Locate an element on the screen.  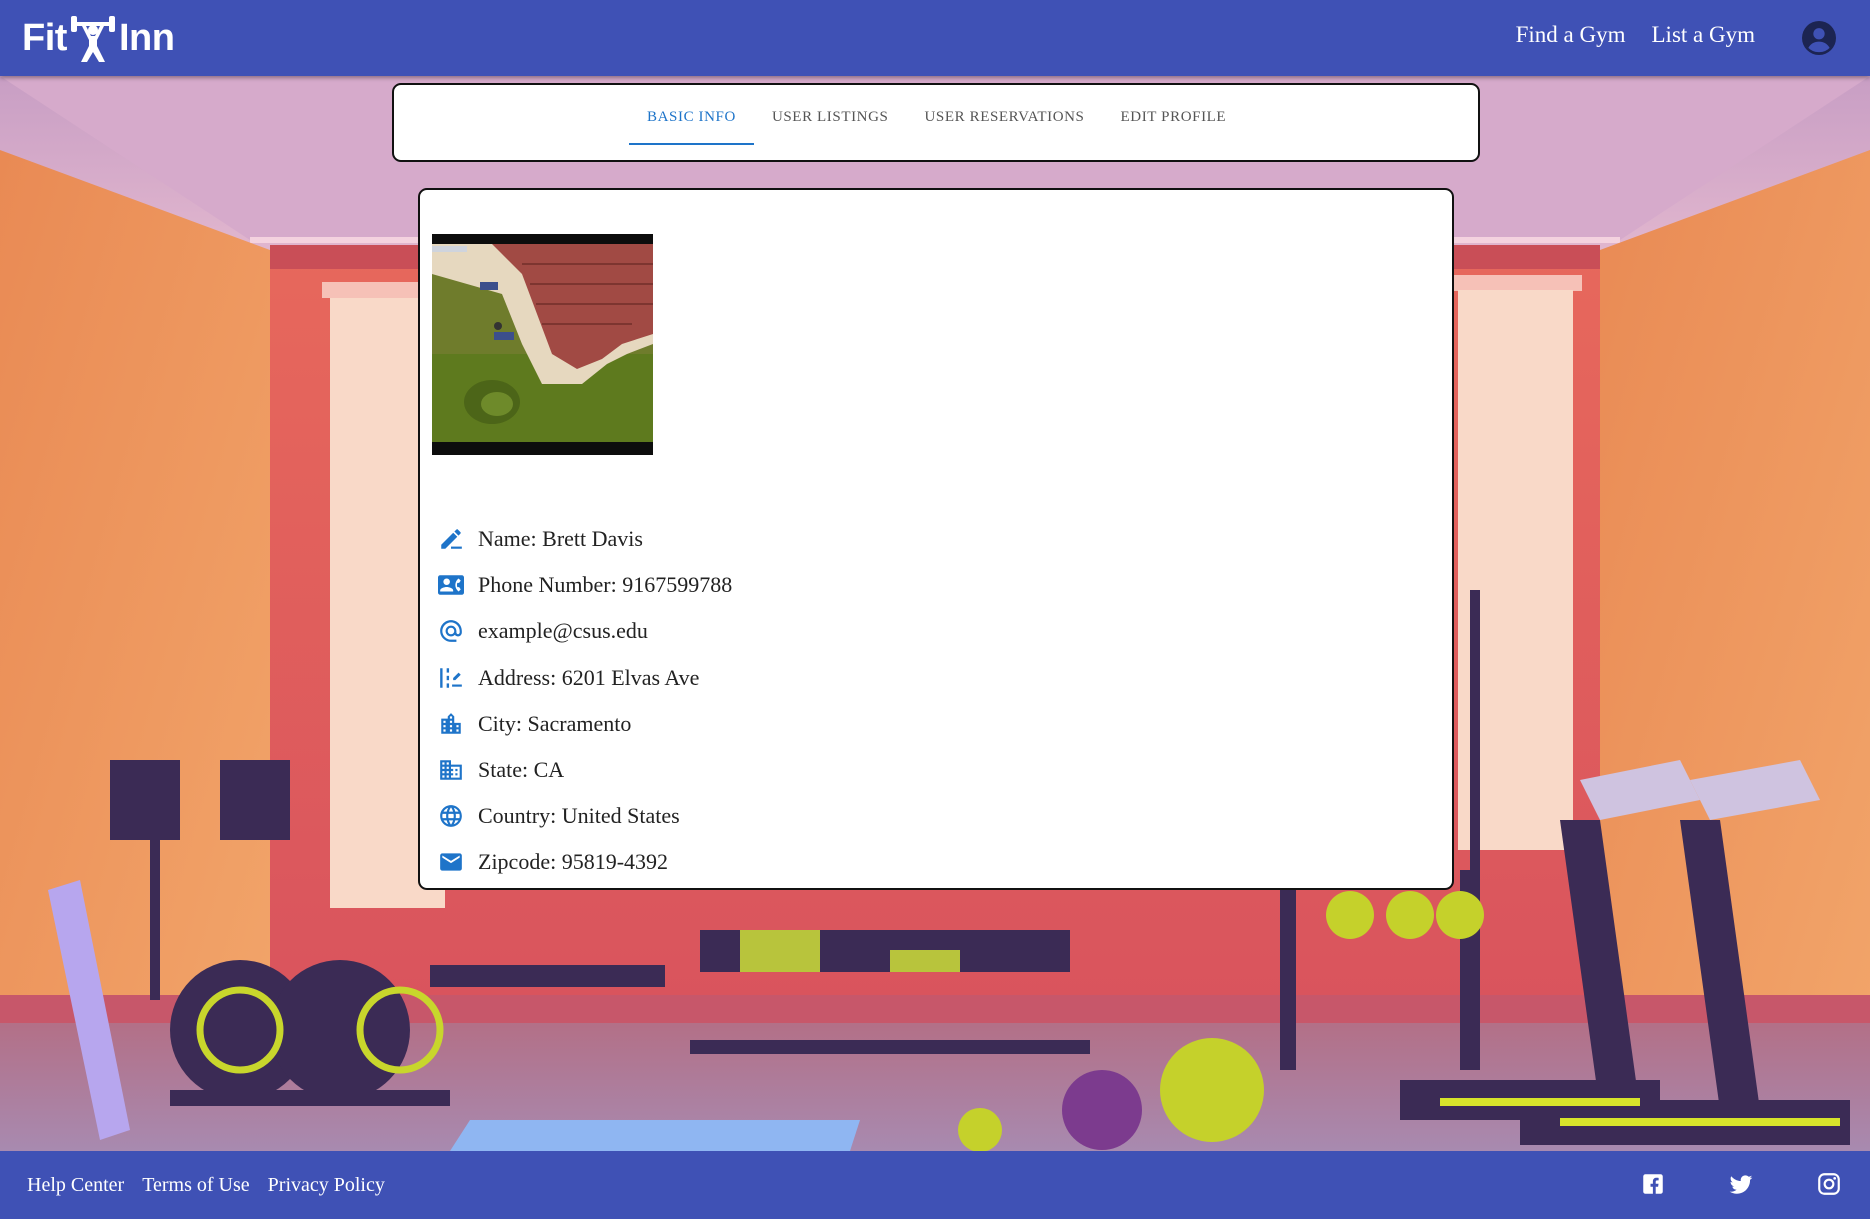
info-email-text: example@csus.edu is located at coordinates (563, 631).